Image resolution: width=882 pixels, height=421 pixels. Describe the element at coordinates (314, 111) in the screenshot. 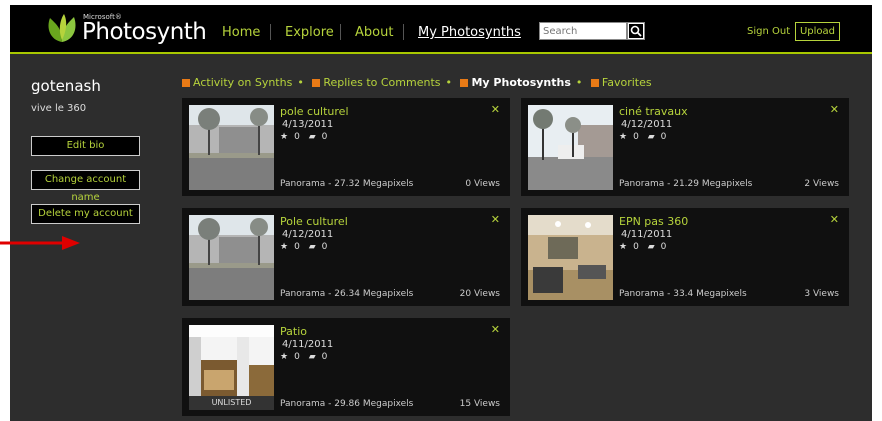

I see `synth-title: pole culturel` at that location.